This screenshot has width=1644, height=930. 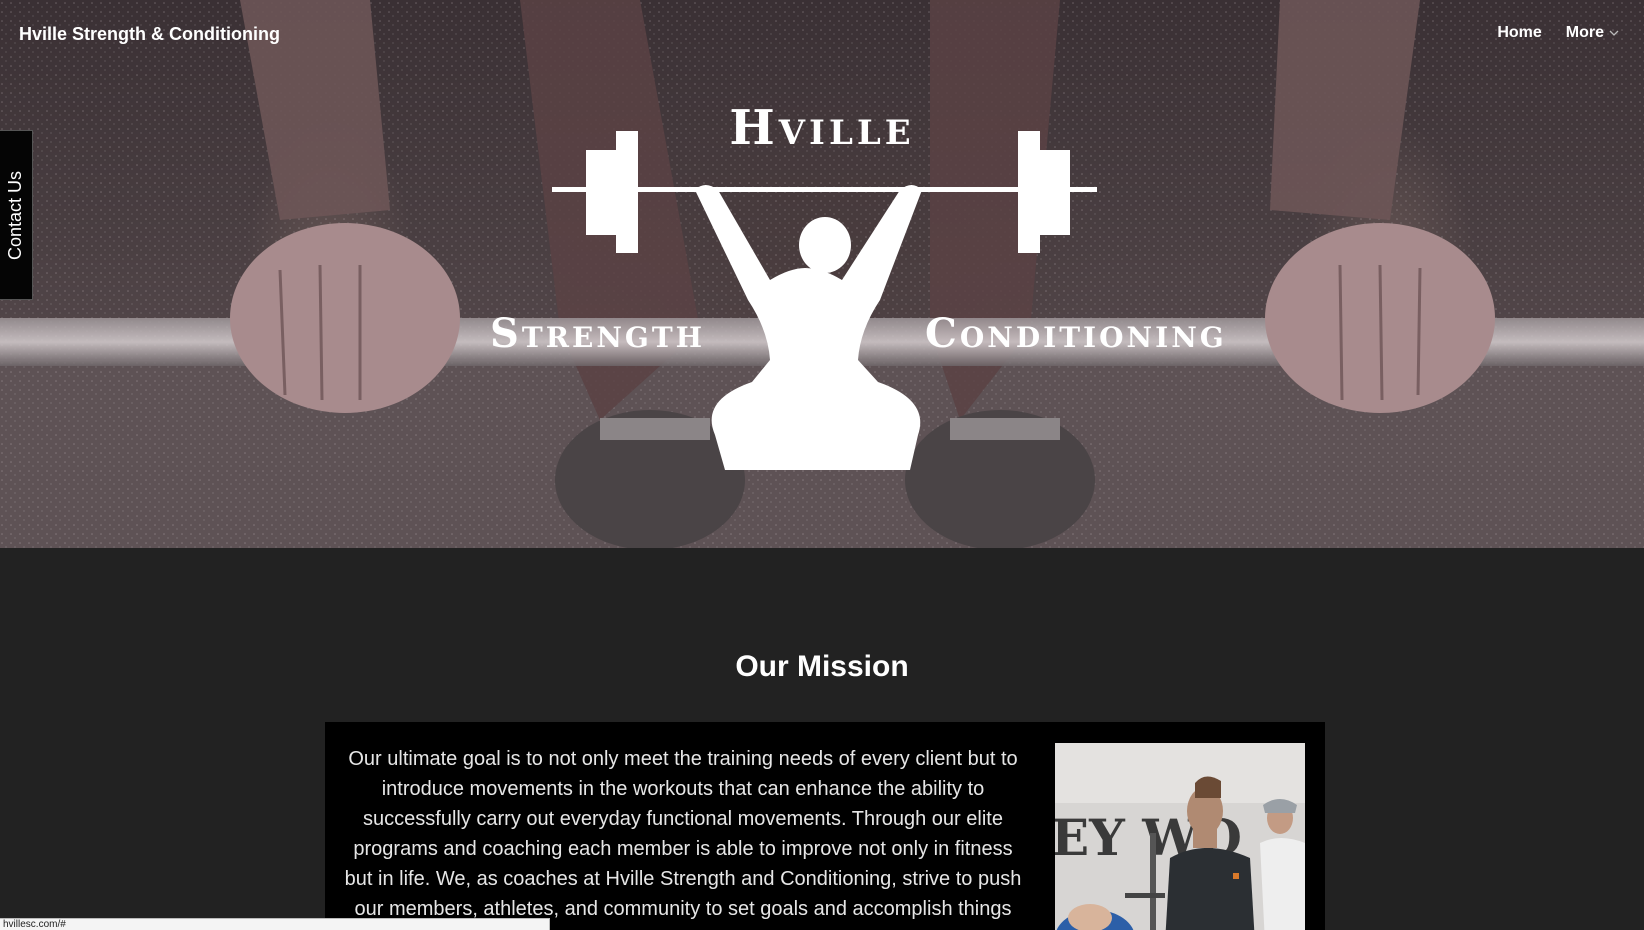 I want to click on logo-title: Hville, so click(x=822, y=128).